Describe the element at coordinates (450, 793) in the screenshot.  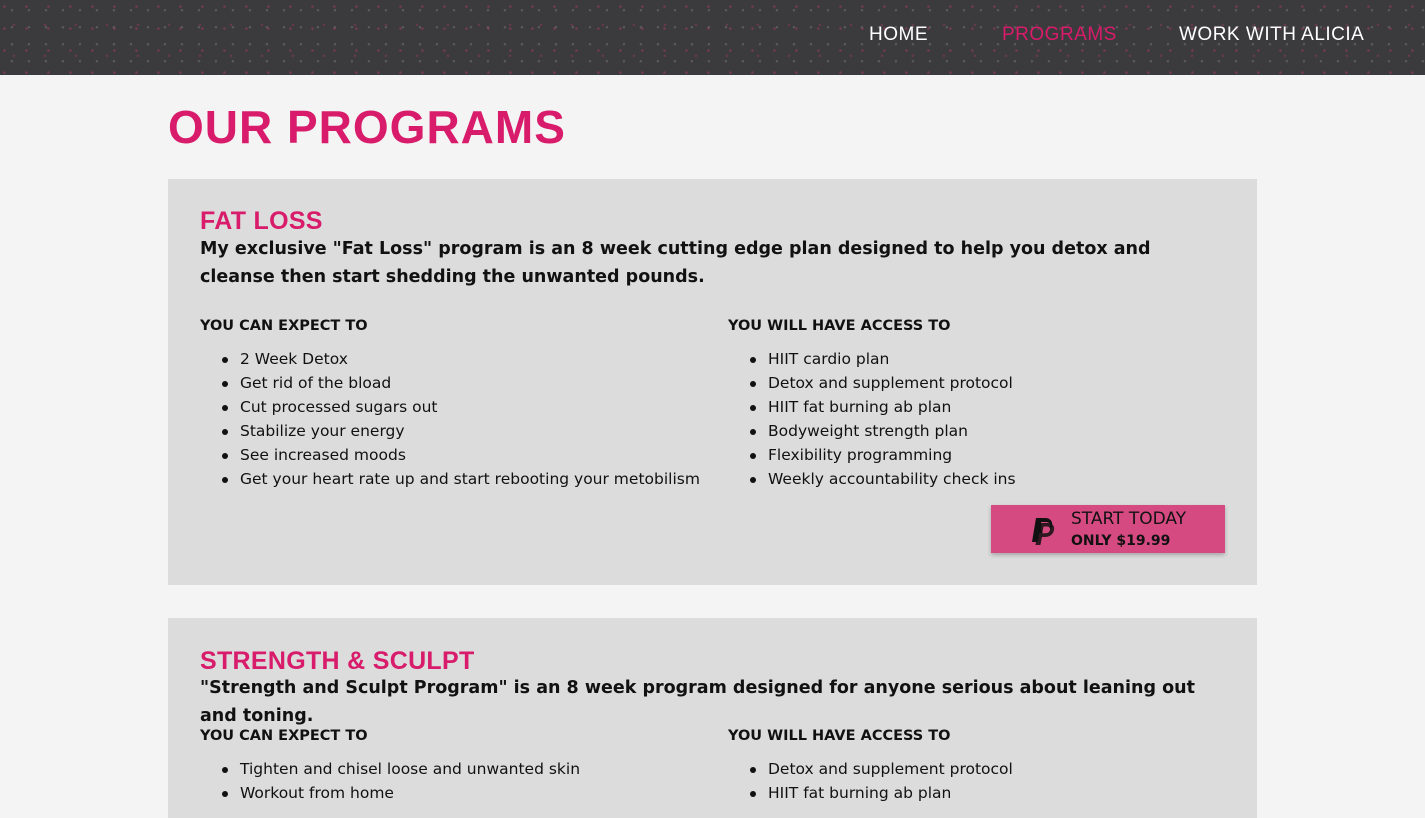
I see `list-item: Workout from home` at that location.